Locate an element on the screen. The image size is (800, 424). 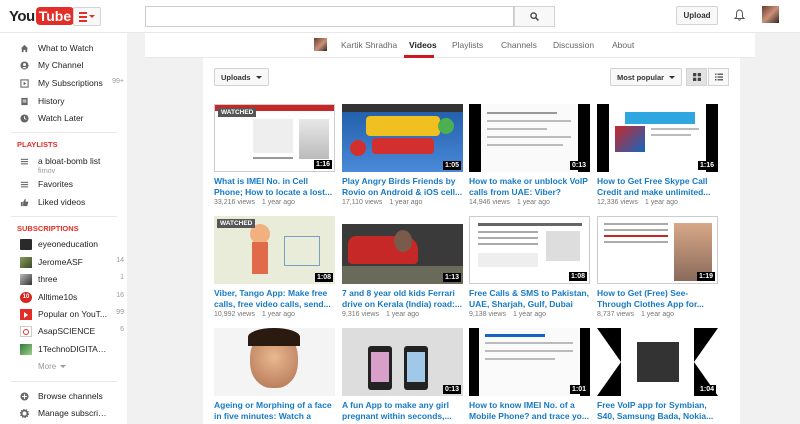
sidebar-item-history: History is located at coordinates (63, 101).